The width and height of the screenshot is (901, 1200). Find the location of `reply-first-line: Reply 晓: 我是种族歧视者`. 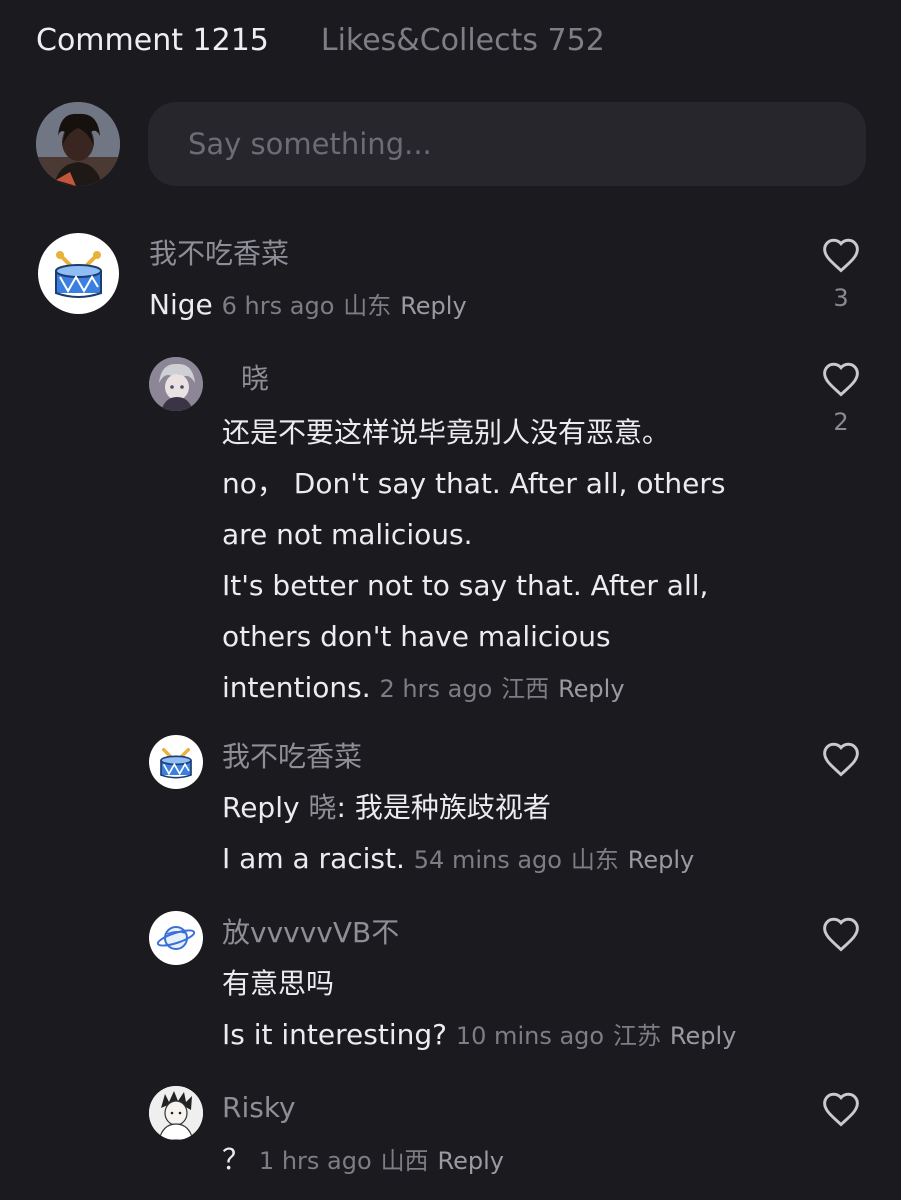

reply-first-line: Reply 晓: 我是种族歧视者 is located at coordinates (386, 807).